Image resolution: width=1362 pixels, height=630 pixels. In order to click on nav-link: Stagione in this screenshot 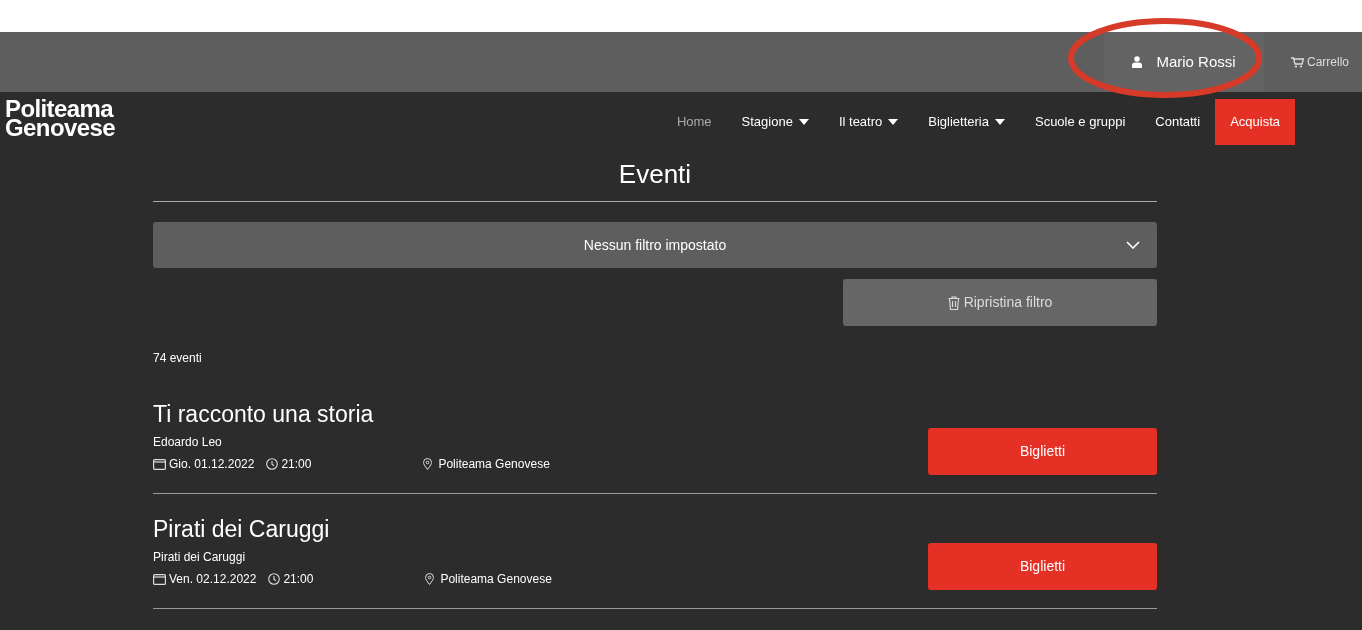, I will do `click(775, 122)`.